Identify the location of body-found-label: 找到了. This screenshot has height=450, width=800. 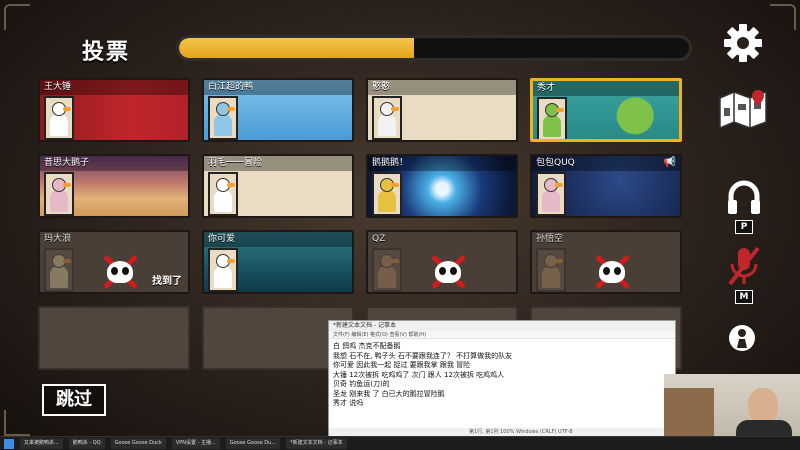
(167, 281).